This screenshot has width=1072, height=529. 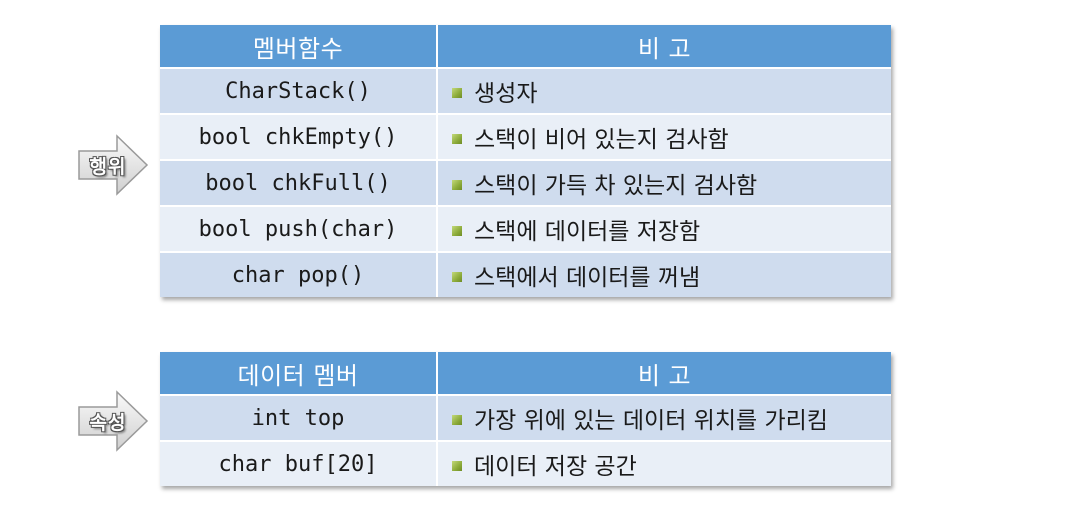 I want to click on table-row: bool chkEmpty() 스택이 비어 있는지 검사함, so click(x=525, y=137).